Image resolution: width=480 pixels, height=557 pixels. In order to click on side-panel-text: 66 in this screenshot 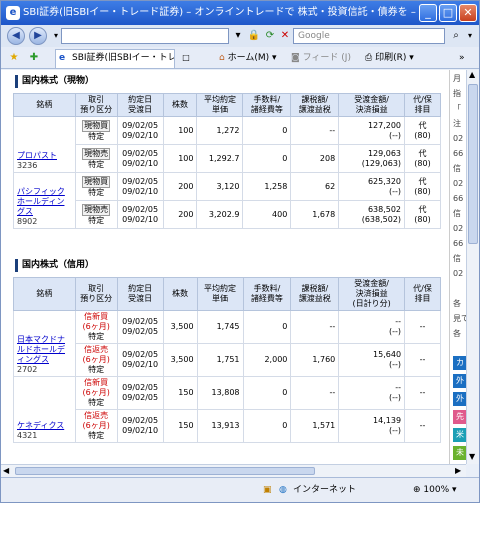, I will do `click(458, 243)`.